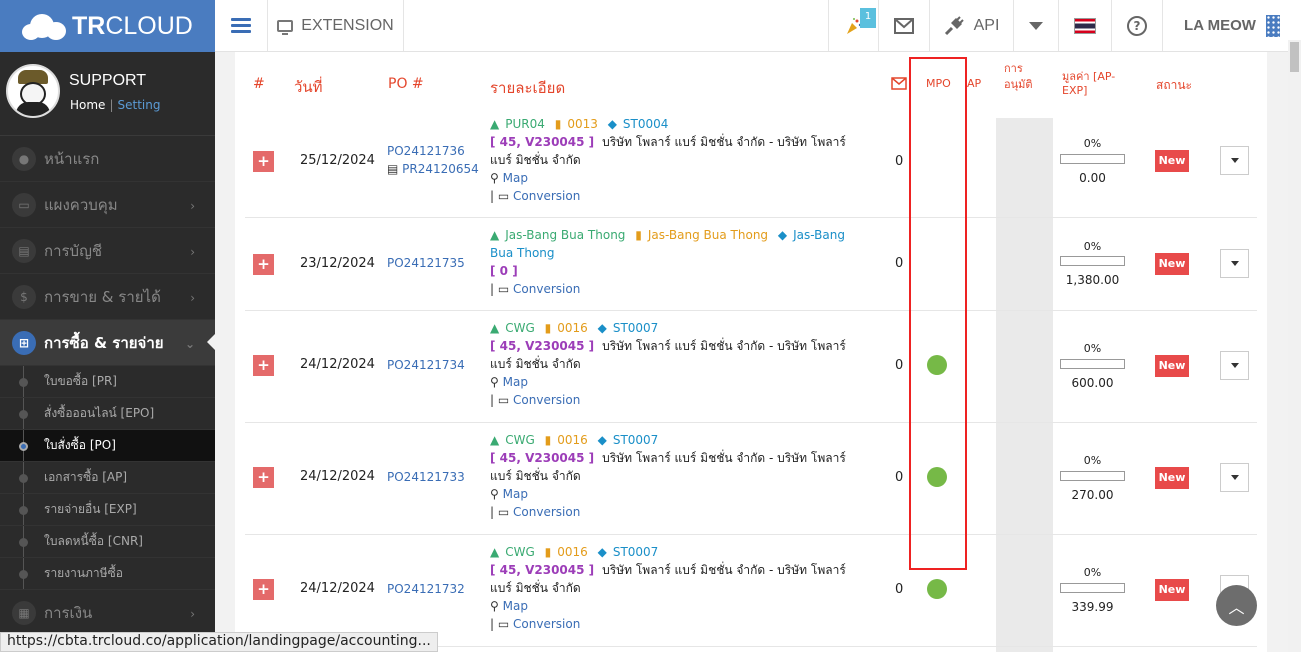 Image resolution: width=1301 pixels, height=652 pixels. I want to click on building-icon: ▮, so click(638, 235).